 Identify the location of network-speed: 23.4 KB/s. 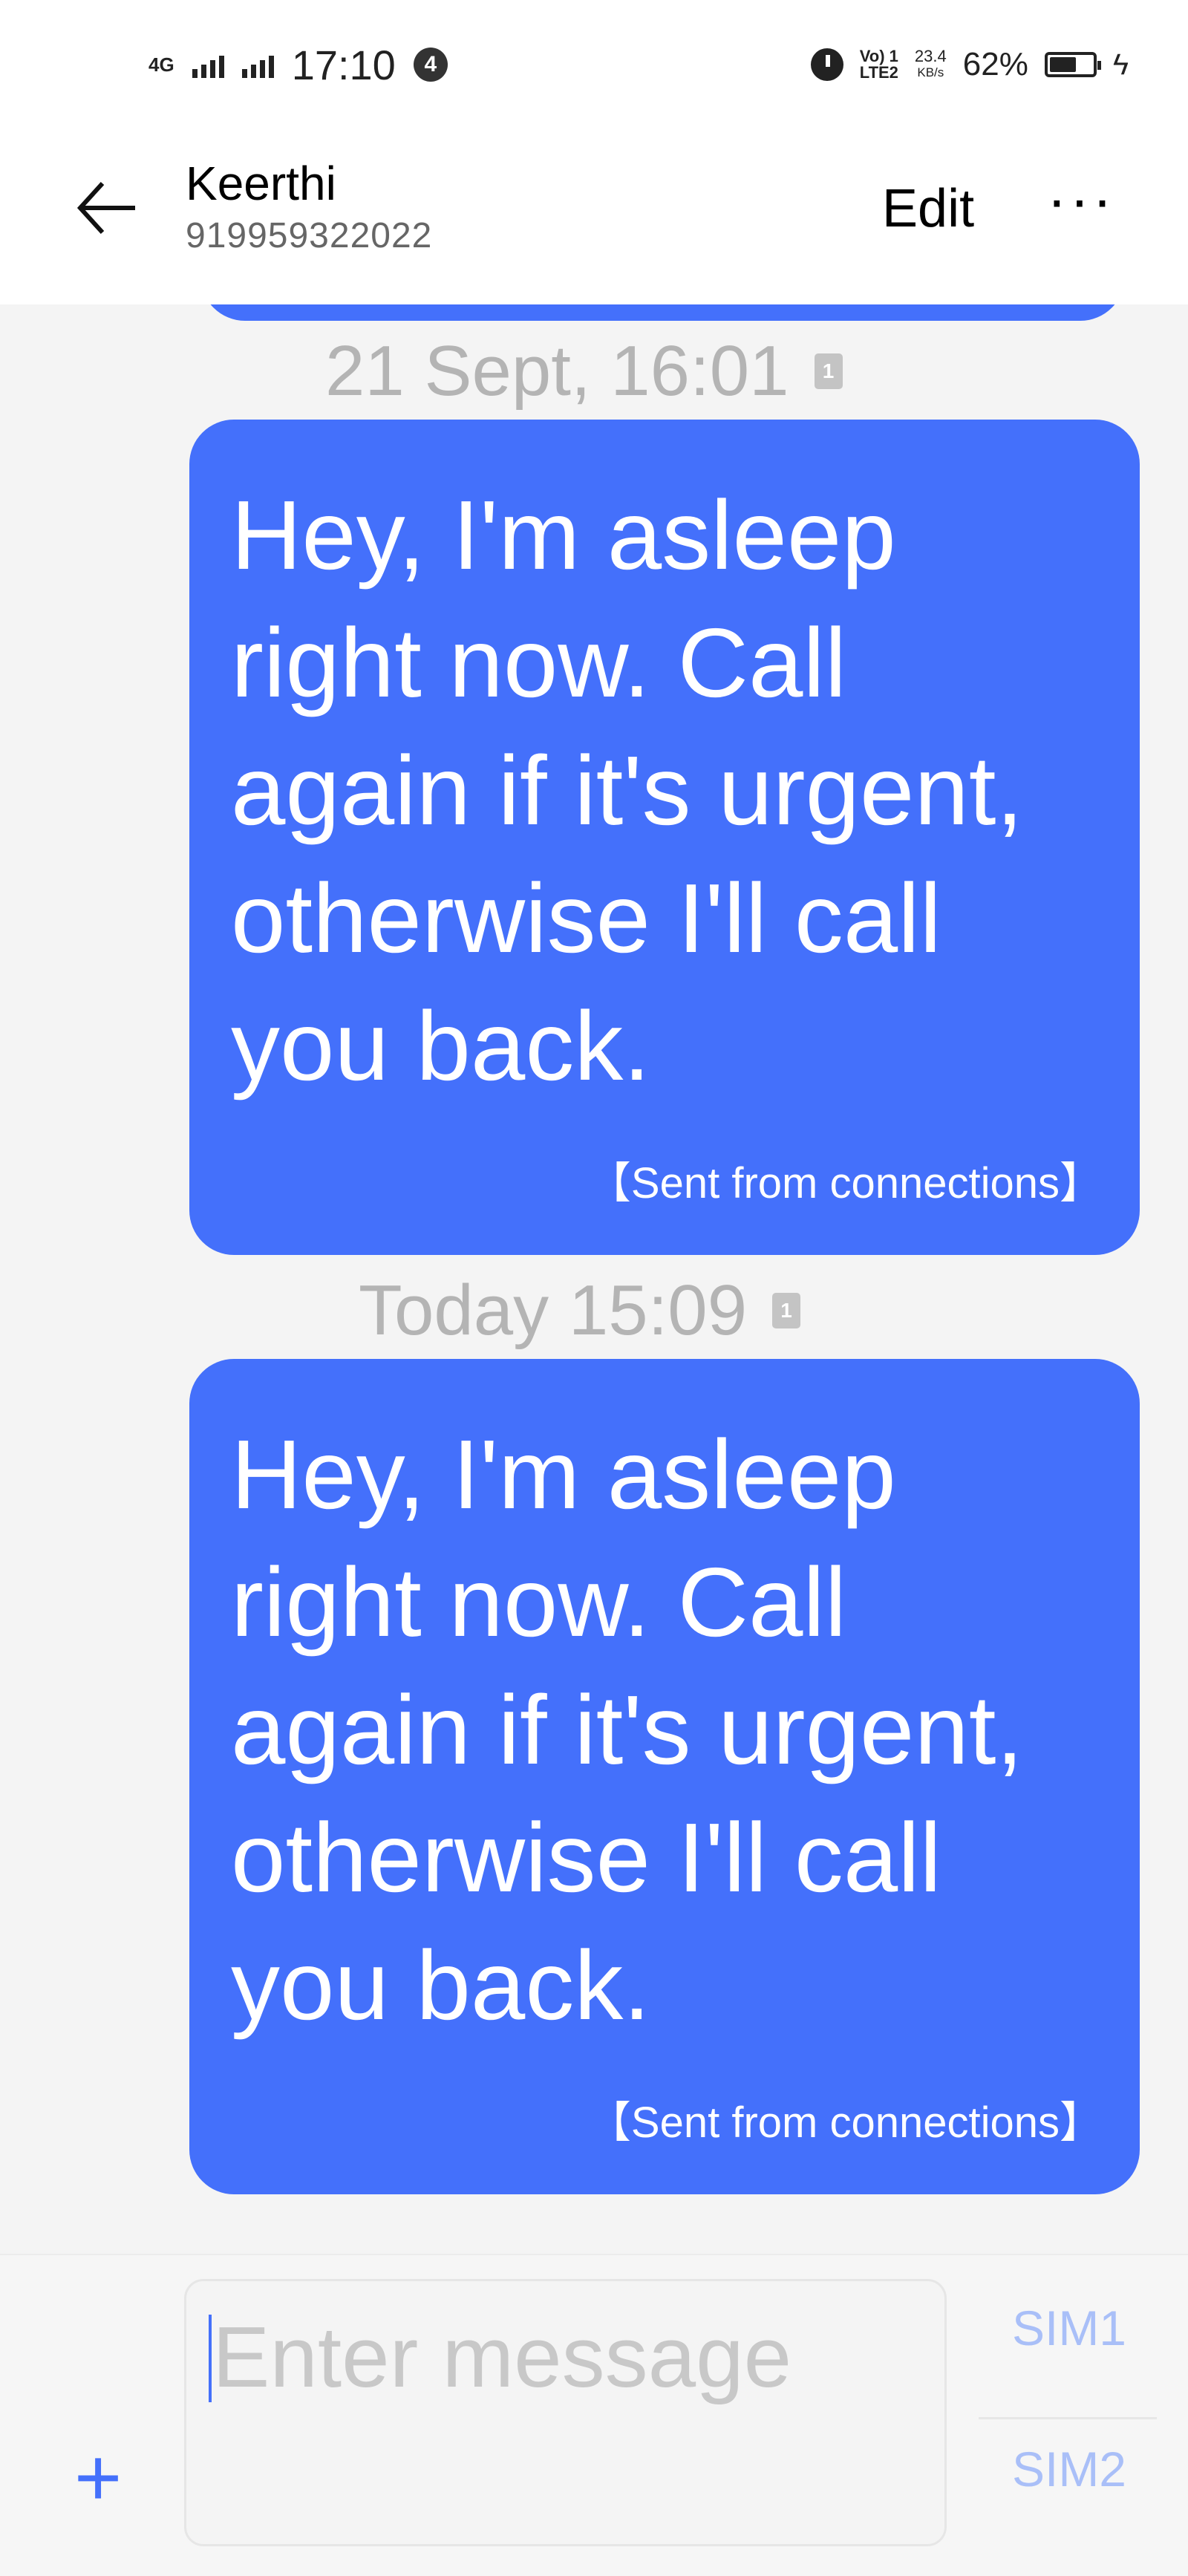
(931, 64).